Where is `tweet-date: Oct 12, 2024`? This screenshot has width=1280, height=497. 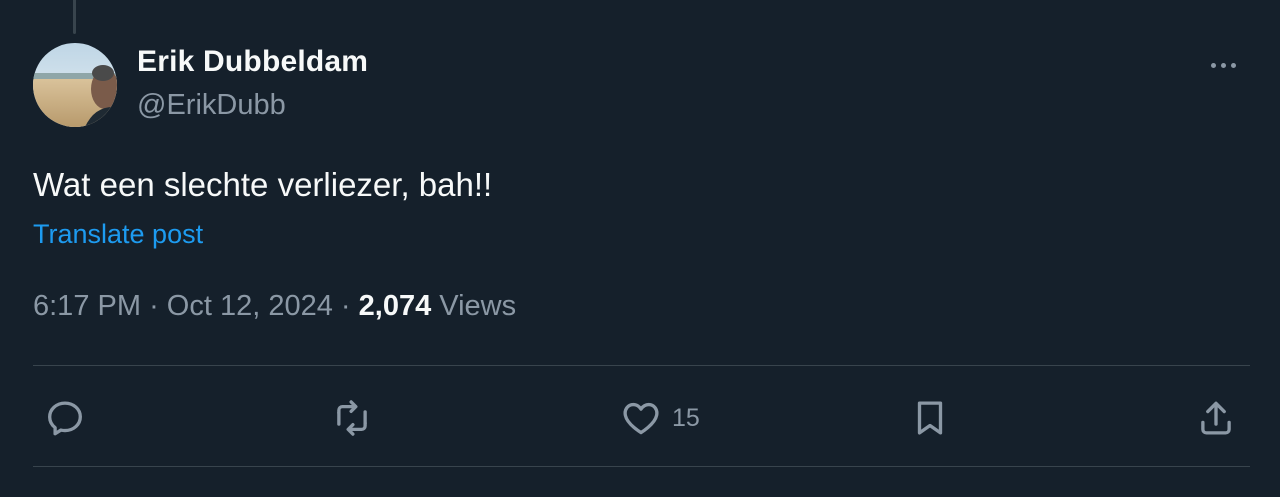
tweet-date: Oct 12, 2024 is located at coordinates (250, 306).